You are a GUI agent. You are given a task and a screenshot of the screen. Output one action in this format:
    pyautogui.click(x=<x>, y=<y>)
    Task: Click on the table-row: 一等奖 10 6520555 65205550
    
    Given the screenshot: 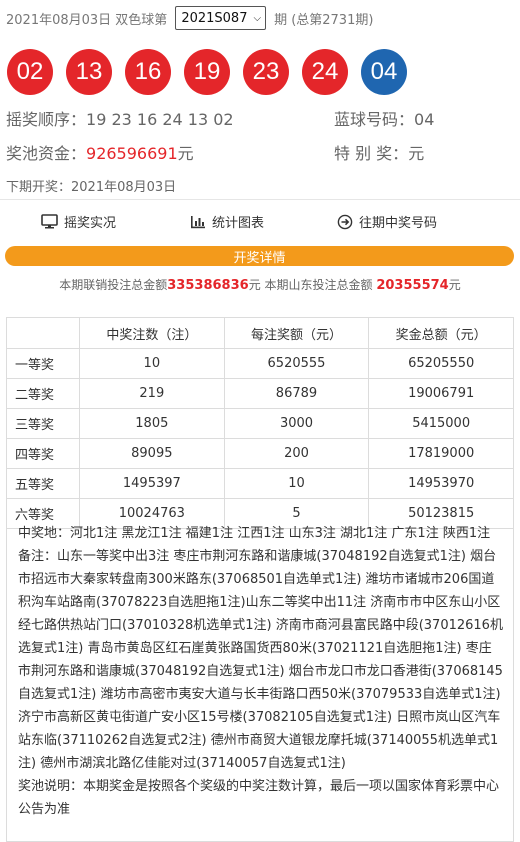 What is the action you would take?
    pyautogui.click(x=260, y=363)
    